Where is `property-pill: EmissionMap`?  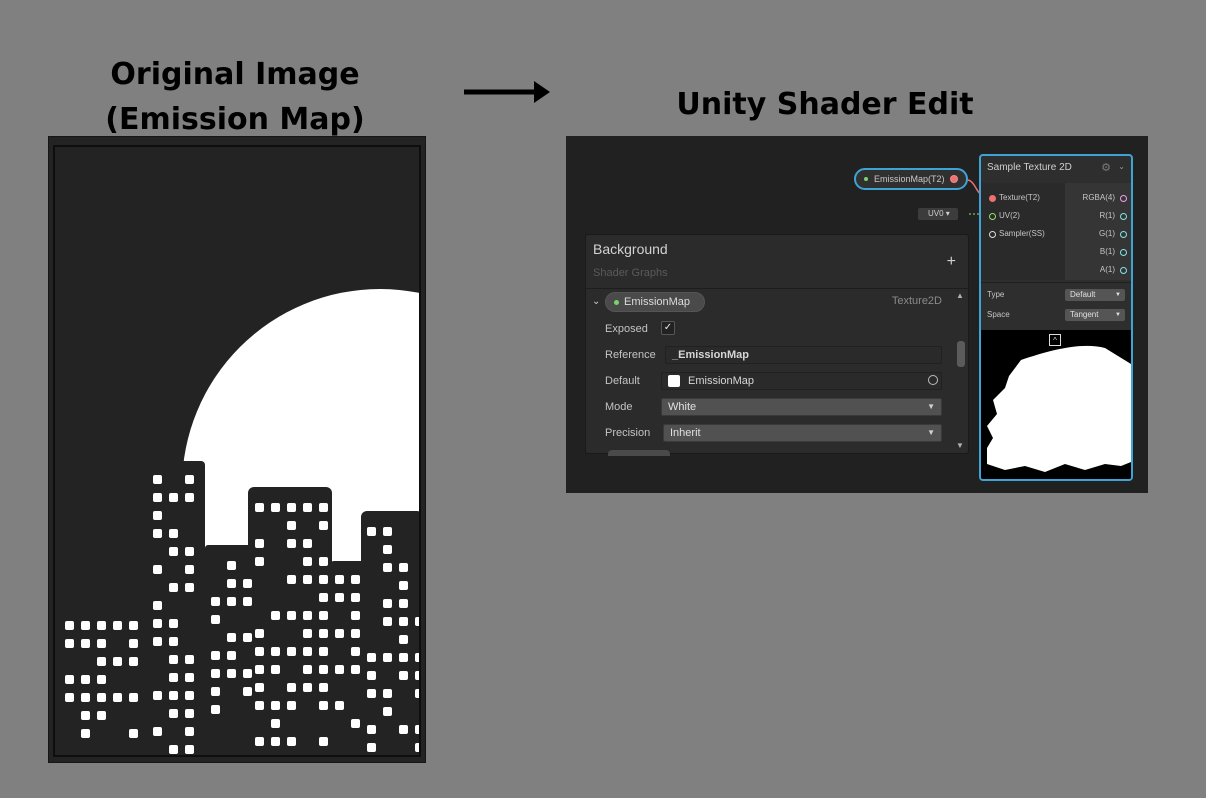
property-pill: EmissionMap is located at coordinates (655, 302).